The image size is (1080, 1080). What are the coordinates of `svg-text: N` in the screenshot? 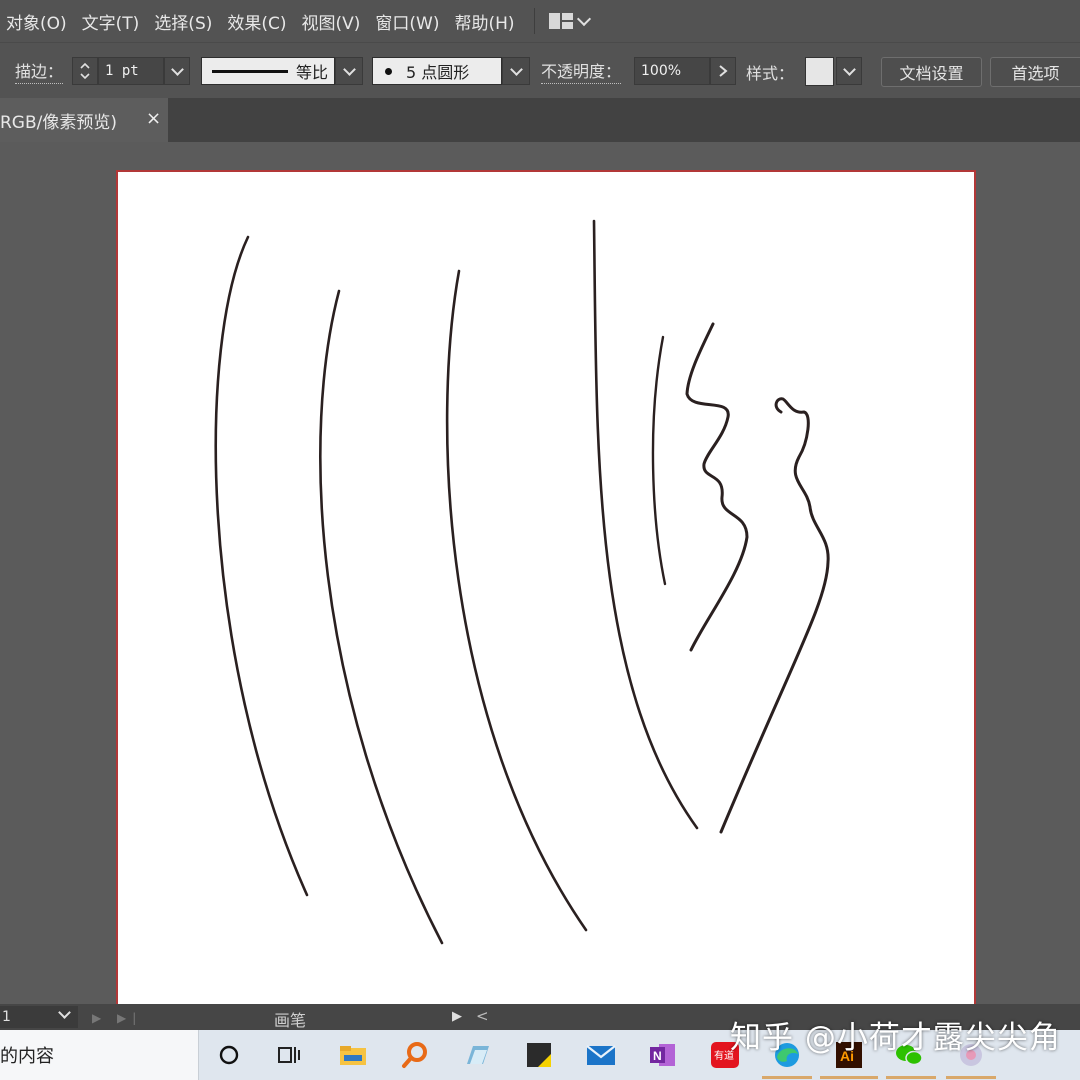 It's located at (657, 1056).